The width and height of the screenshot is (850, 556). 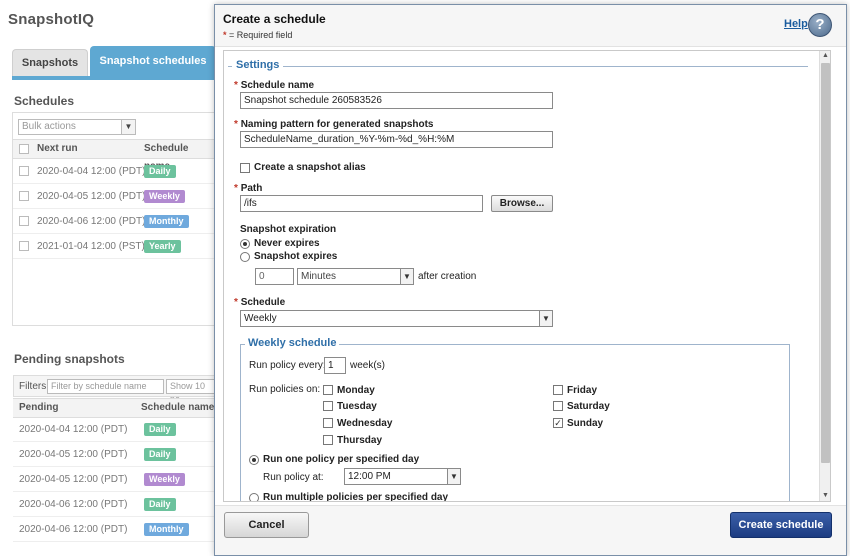 What do you see at coordinates (355, 276) in the screenshot?
I see `expire-unit-select: Minutes ▼` at bounding box center [355, 276].